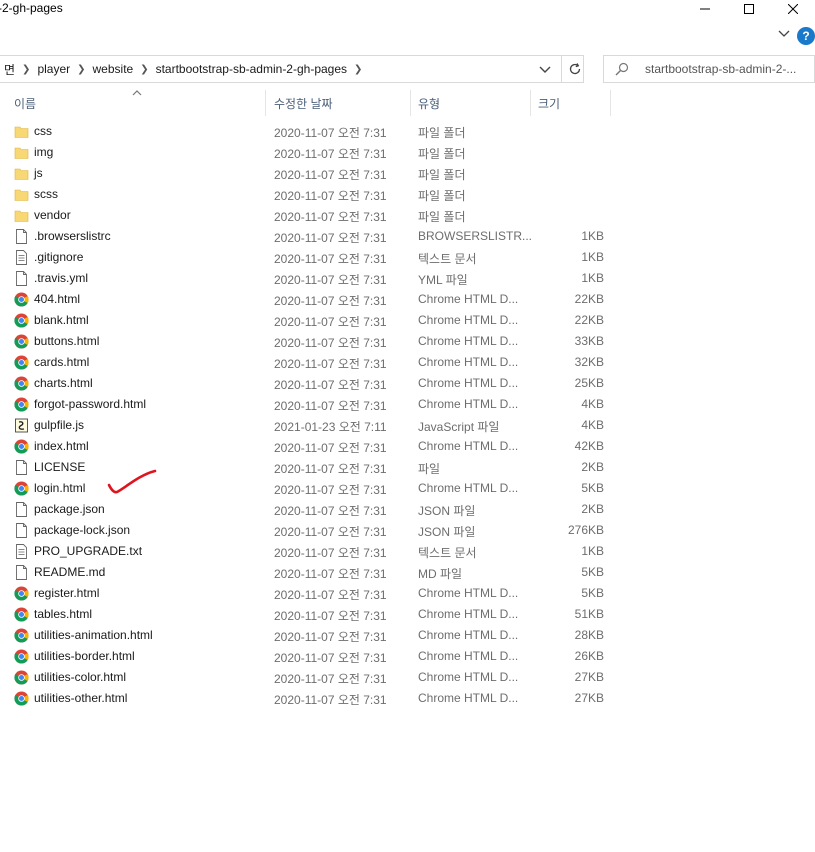  What do you see at coordinates (70, 572) in the screenshot?
I see `file-name: README.md` at bounding box center [70, 572].